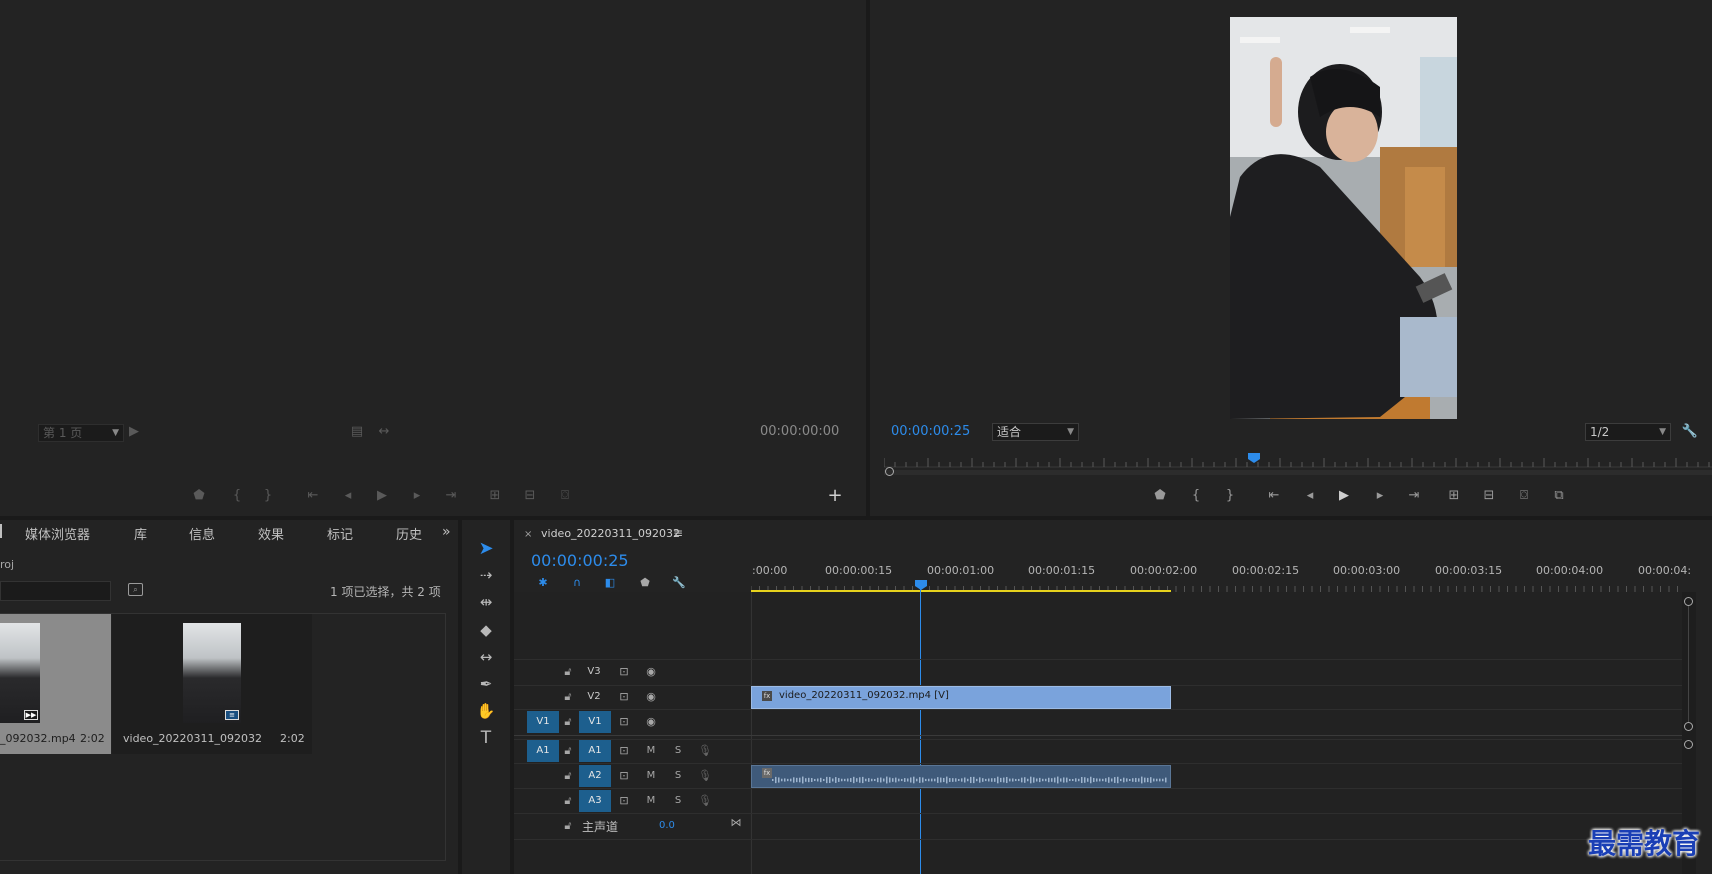  What do you see at coordinates (961, 776) in the screenshot?
I see `audio-clip: fx` at bounding box center [961, 776].